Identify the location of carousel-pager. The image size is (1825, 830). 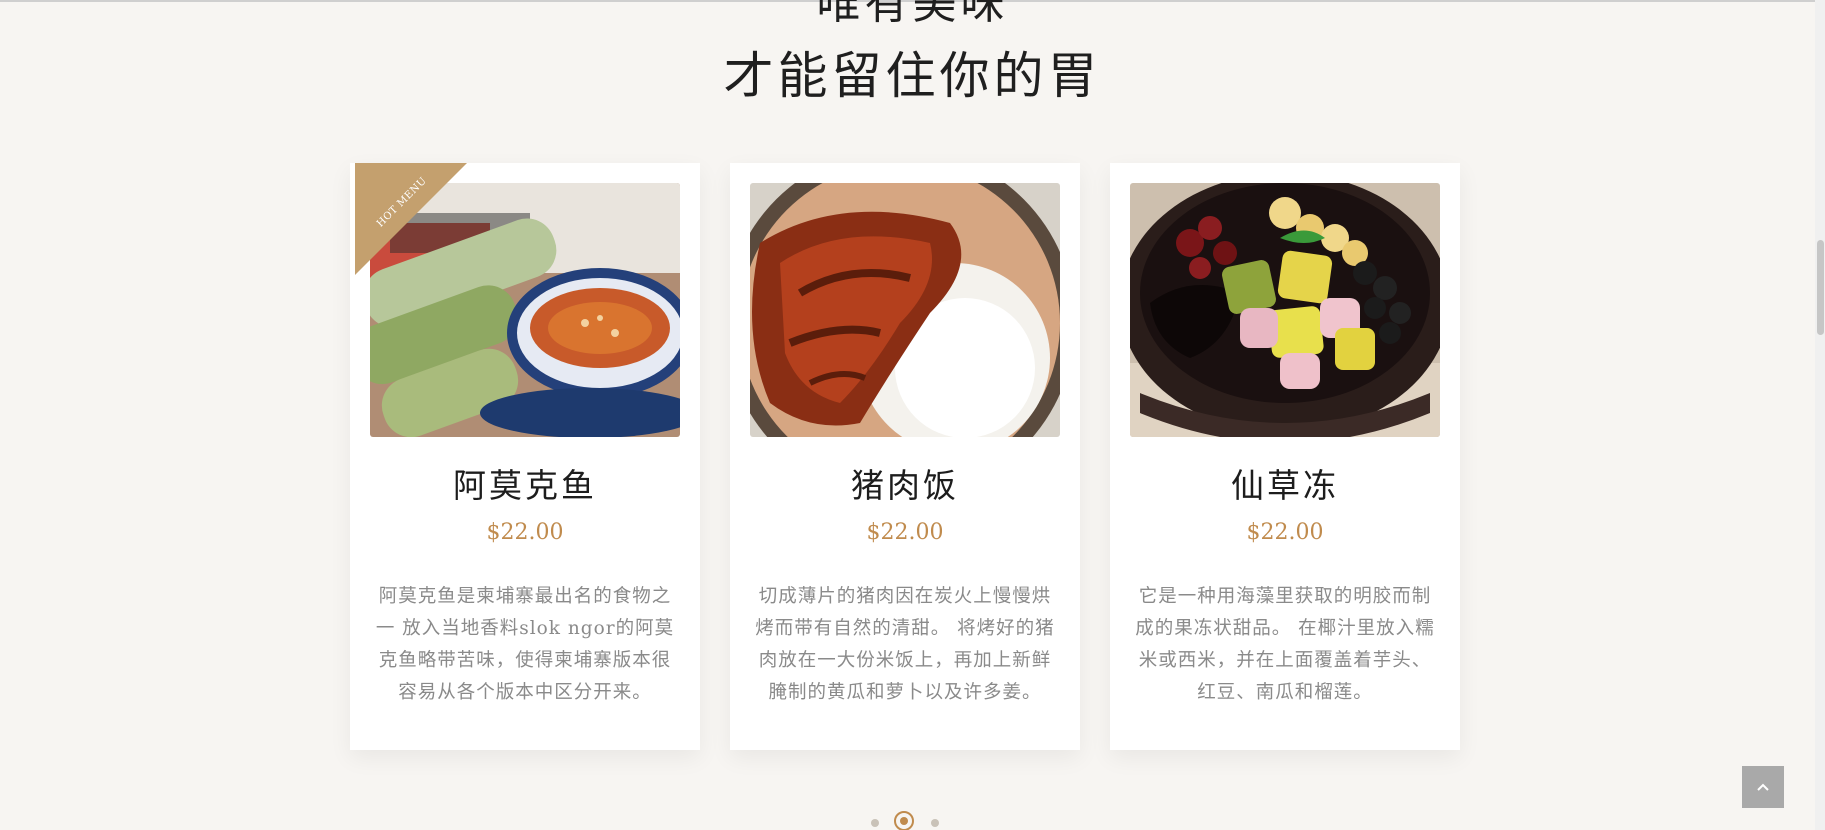
(912, 820).